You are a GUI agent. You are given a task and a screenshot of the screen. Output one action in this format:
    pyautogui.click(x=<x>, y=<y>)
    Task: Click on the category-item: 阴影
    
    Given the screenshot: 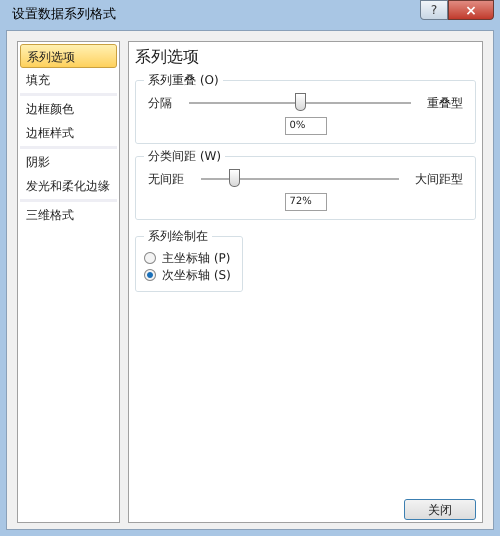 What is the action you would take?
    pyautogui.click(x=68, y=162)
    